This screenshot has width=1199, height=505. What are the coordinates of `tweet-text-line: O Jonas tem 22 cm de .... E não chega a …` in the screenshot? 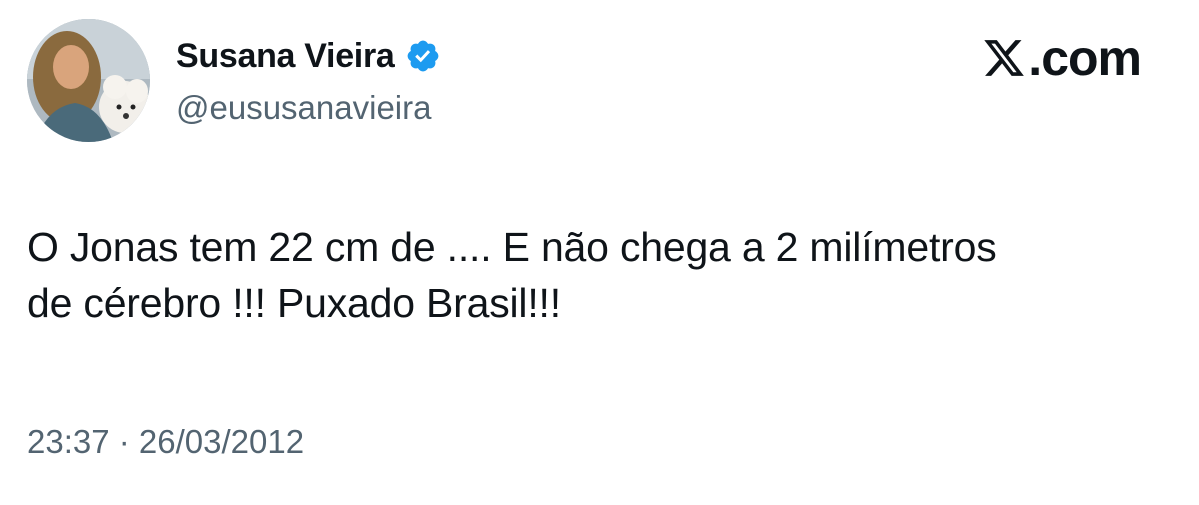 It's located at (512, 247).